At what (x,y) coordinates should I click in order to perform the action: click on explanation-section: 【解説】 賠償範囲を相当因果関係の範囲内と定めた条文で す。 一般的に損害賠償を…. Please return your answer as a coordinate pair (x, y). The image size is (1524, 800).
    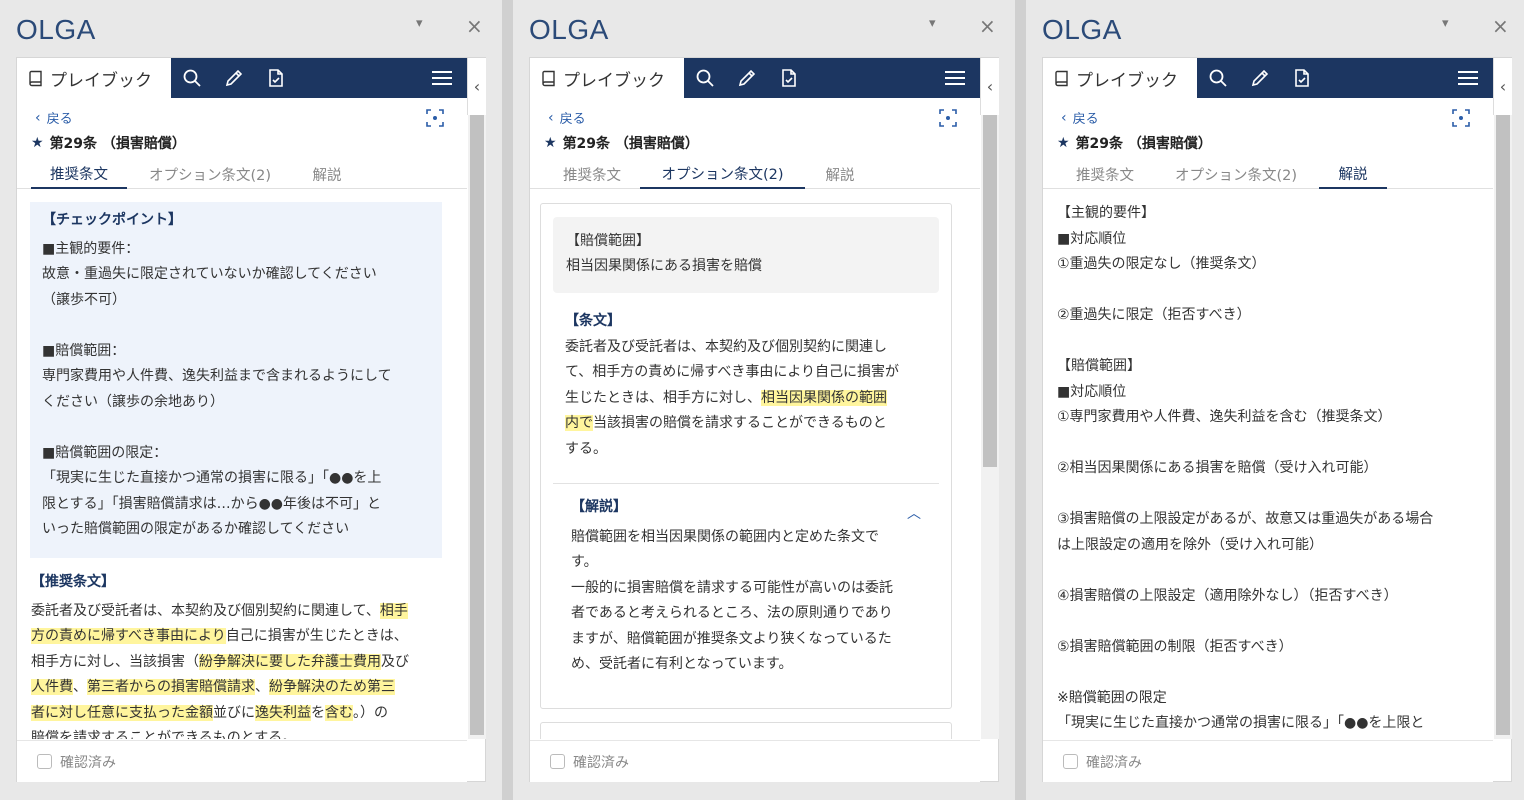
    Looking at the image, I should click on (751, 586).